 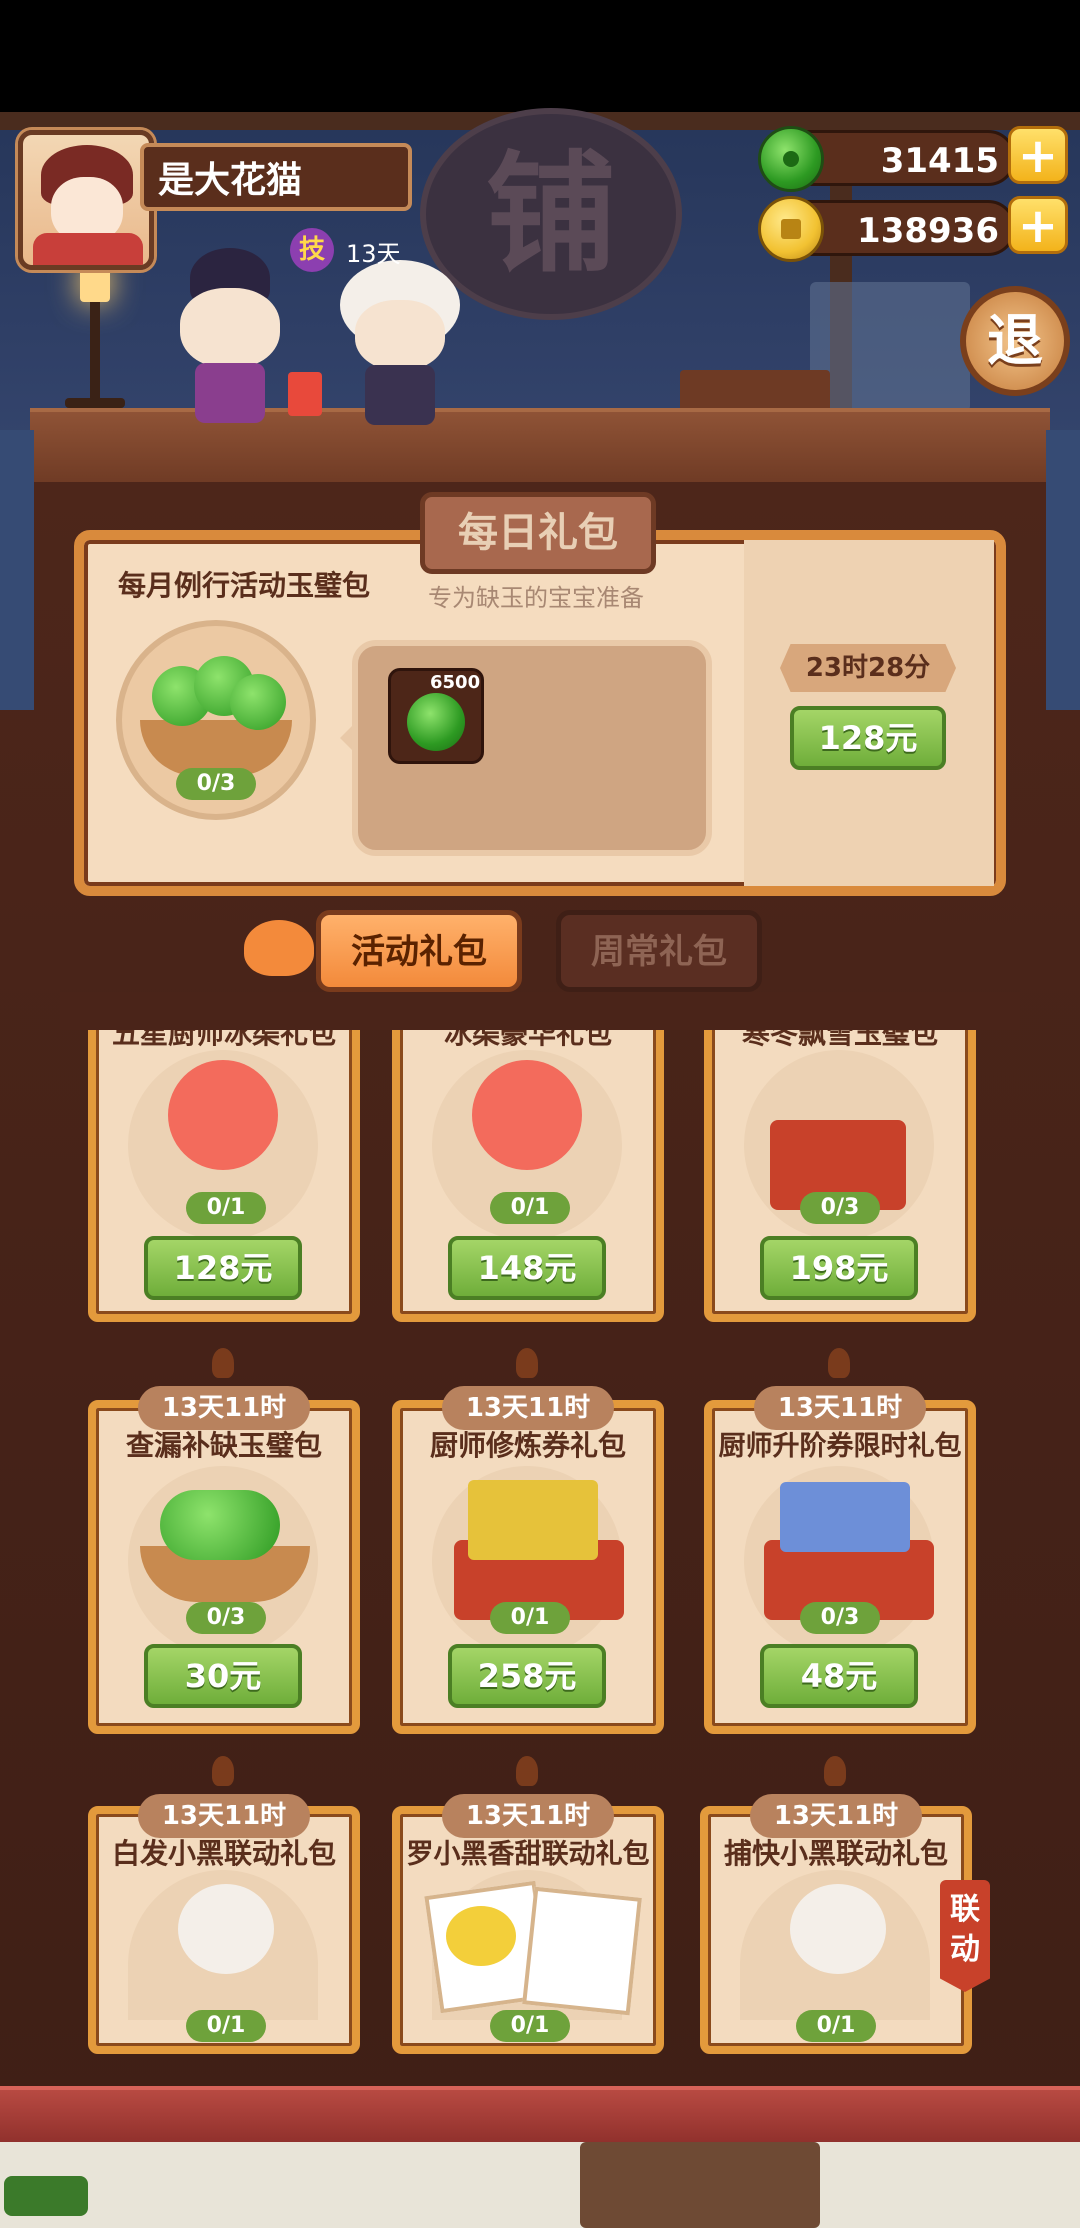 I want to click on gift-card-name: 查漏补缺玉璧包, so click(x=223, y=1445).